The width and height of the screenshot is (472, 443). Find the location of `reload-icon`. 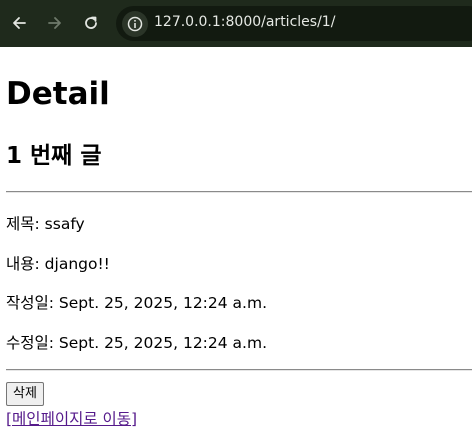

reload-icon is located at coordinates (91, 23).